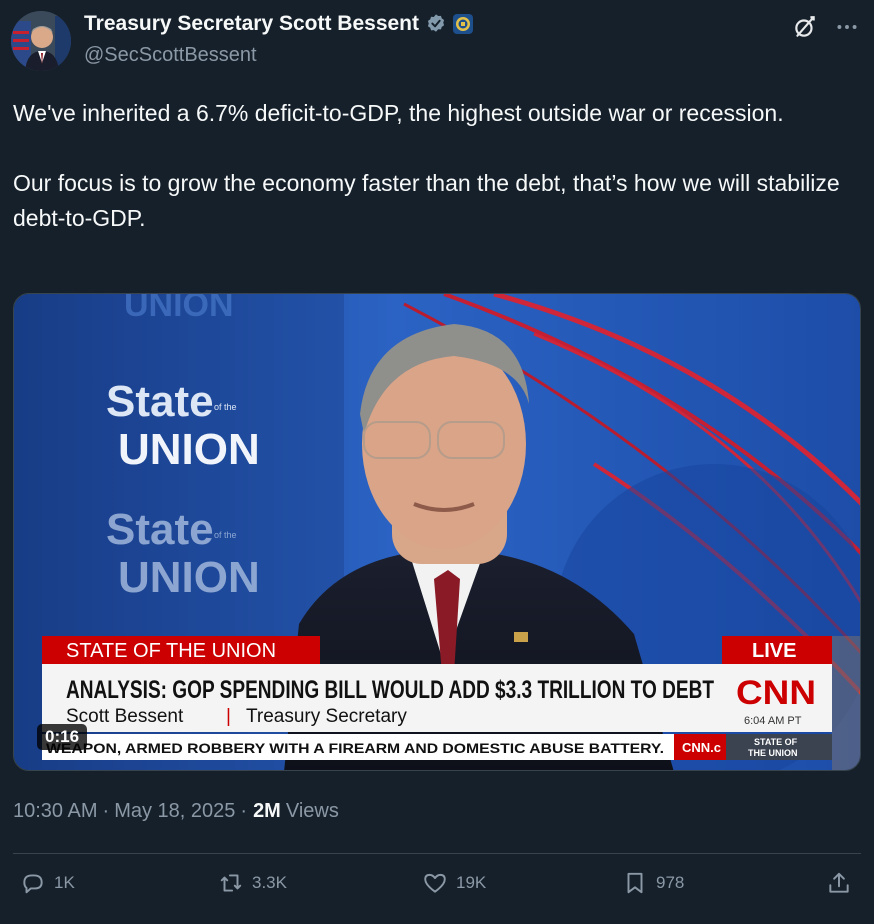 The height and width of the screenshot is (924, 874). Describe the element at coordinates (64, 882) in the screenshot. I see `reply-count: 1K` at that location.